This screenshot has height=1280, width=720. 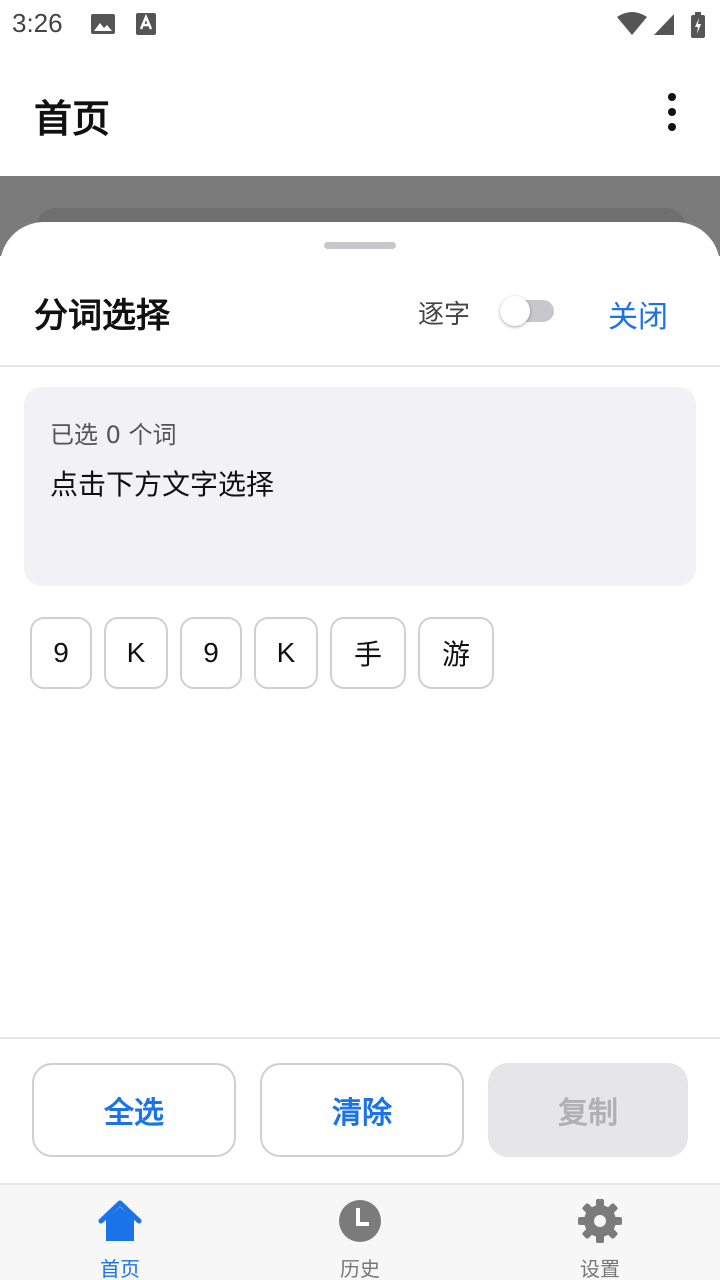 What do you see at coordinates (360, 245) in the screenshot?
I see `drag-handle` at bounding box center [360, 245].